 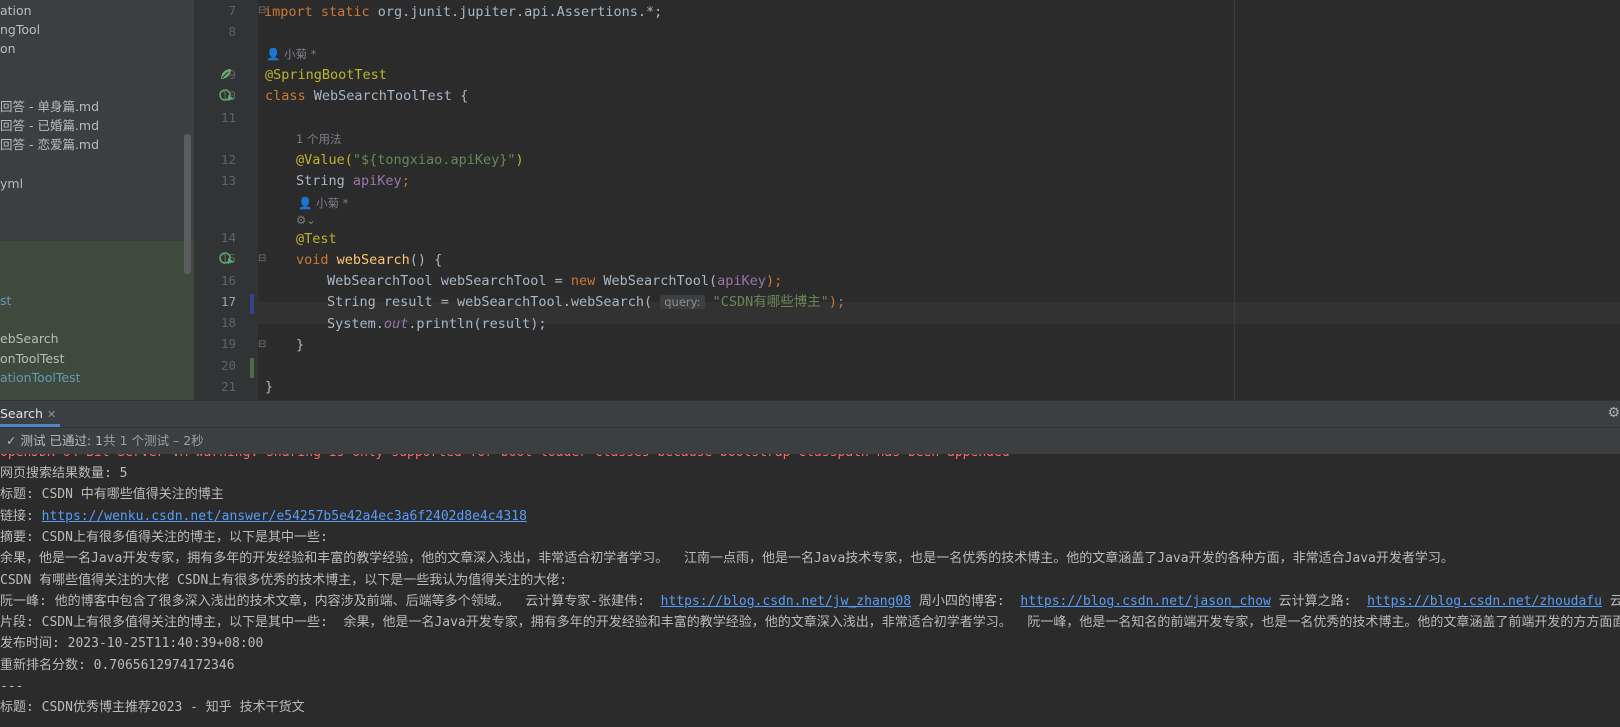 What do you see at coordinates (316, 239) in the screenshot?
I see `code-line-14: @Test` at bounding box center [316, 239].